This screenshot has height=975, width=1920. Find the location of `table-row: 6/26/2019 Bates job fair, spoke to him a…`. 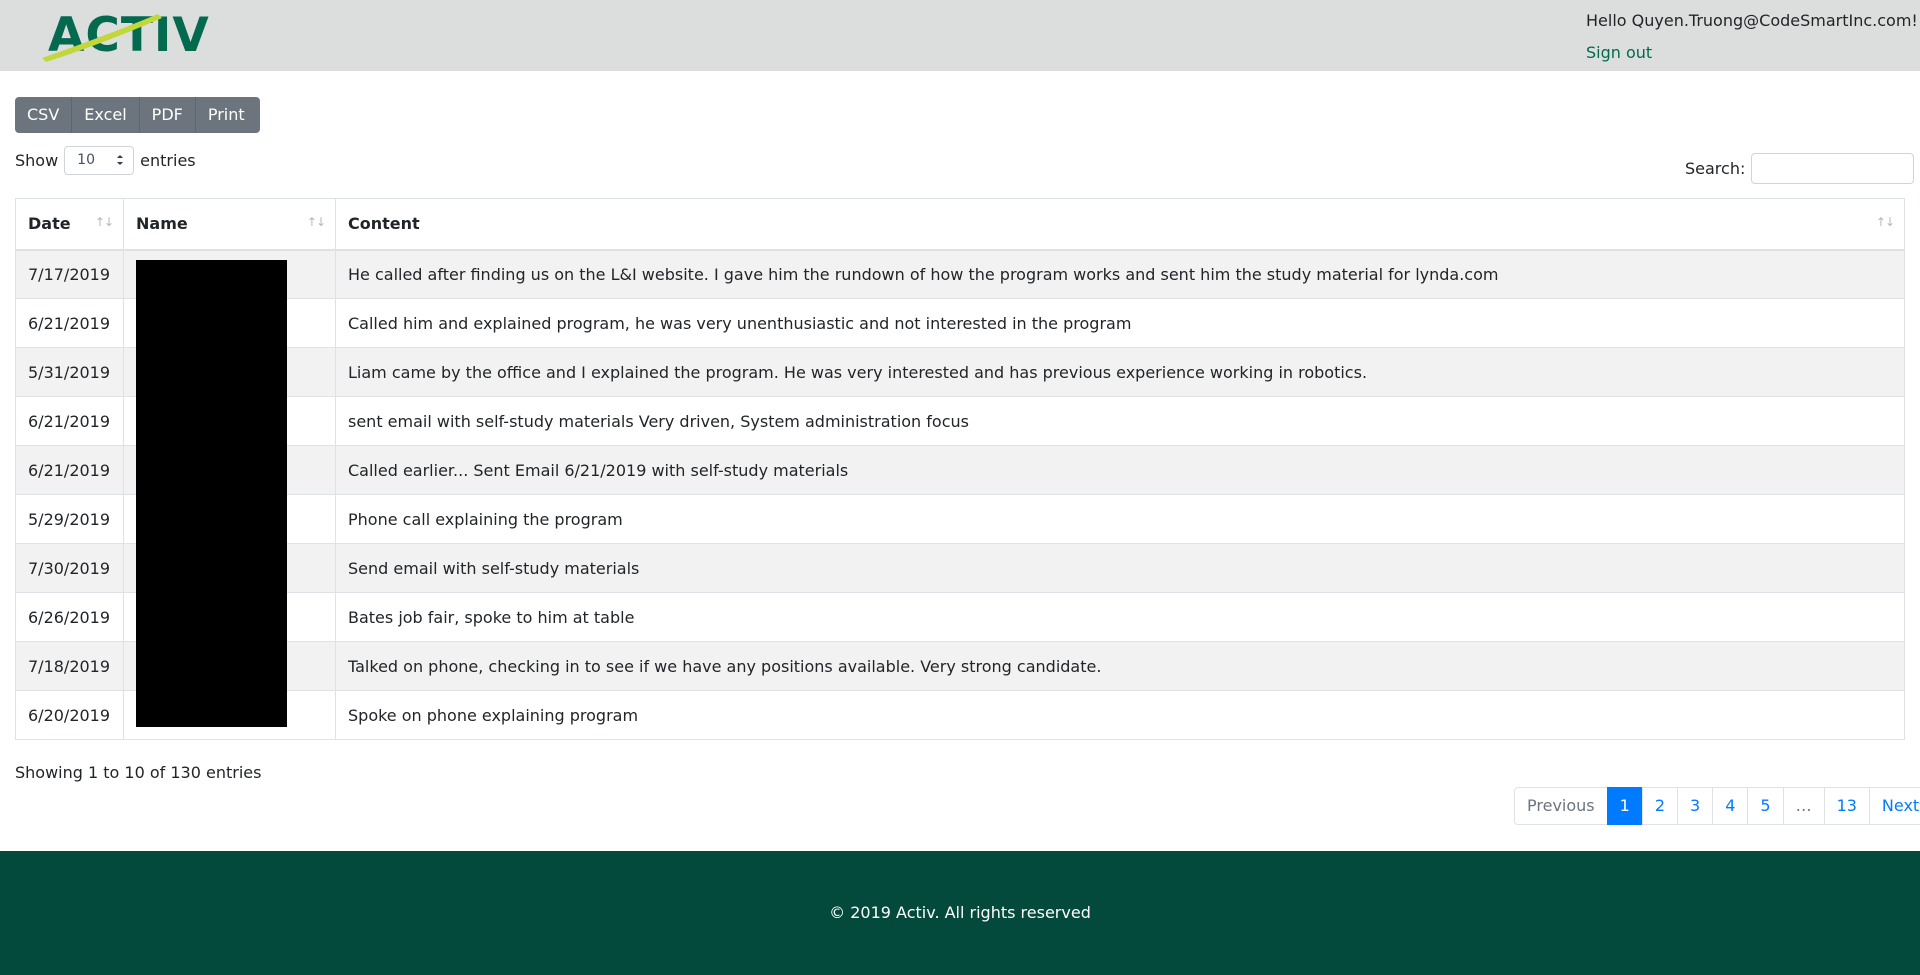

table-row: 6/26/2019 Bates job fair, spoke to him a… is located at coordinates (960, 617).